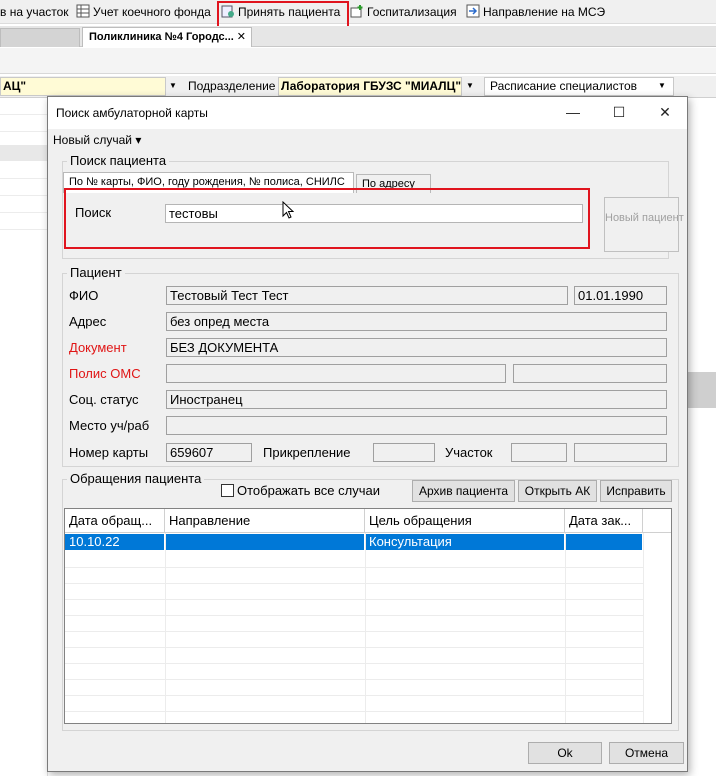 This screenshot has width=716, height=776. Describe the element at coordinates (573, 112) in the screenshot. I see `minimize-icon: —` at that location.